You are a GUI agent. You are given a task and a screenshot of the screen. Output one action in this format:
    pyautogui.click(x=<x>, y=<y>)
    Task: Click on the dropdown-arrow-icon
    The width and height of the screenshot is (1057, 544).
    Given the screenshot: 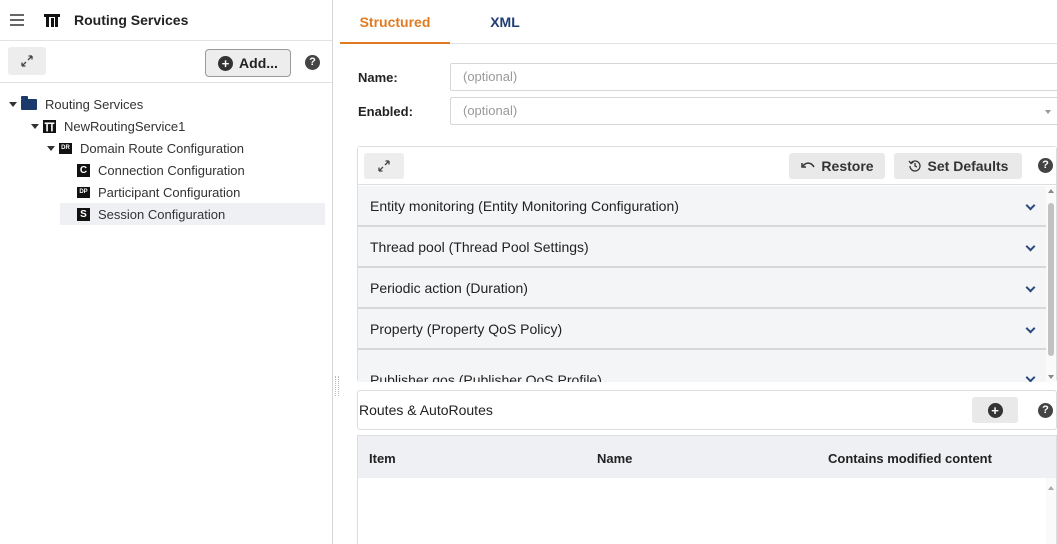 What is the action you would take?
    pyautogui.click(x=1048, y=112)
    